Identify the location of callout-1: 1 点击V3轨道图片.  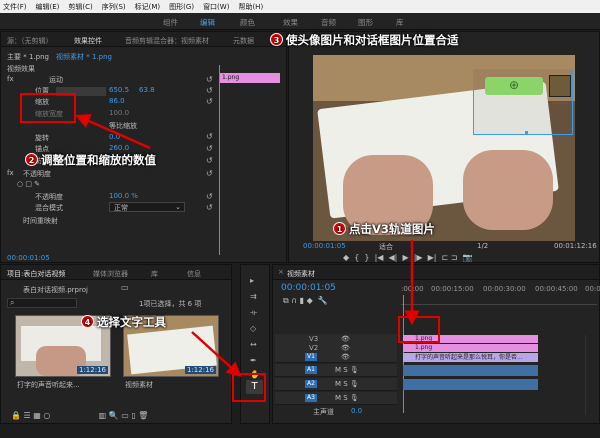
(384, 229).